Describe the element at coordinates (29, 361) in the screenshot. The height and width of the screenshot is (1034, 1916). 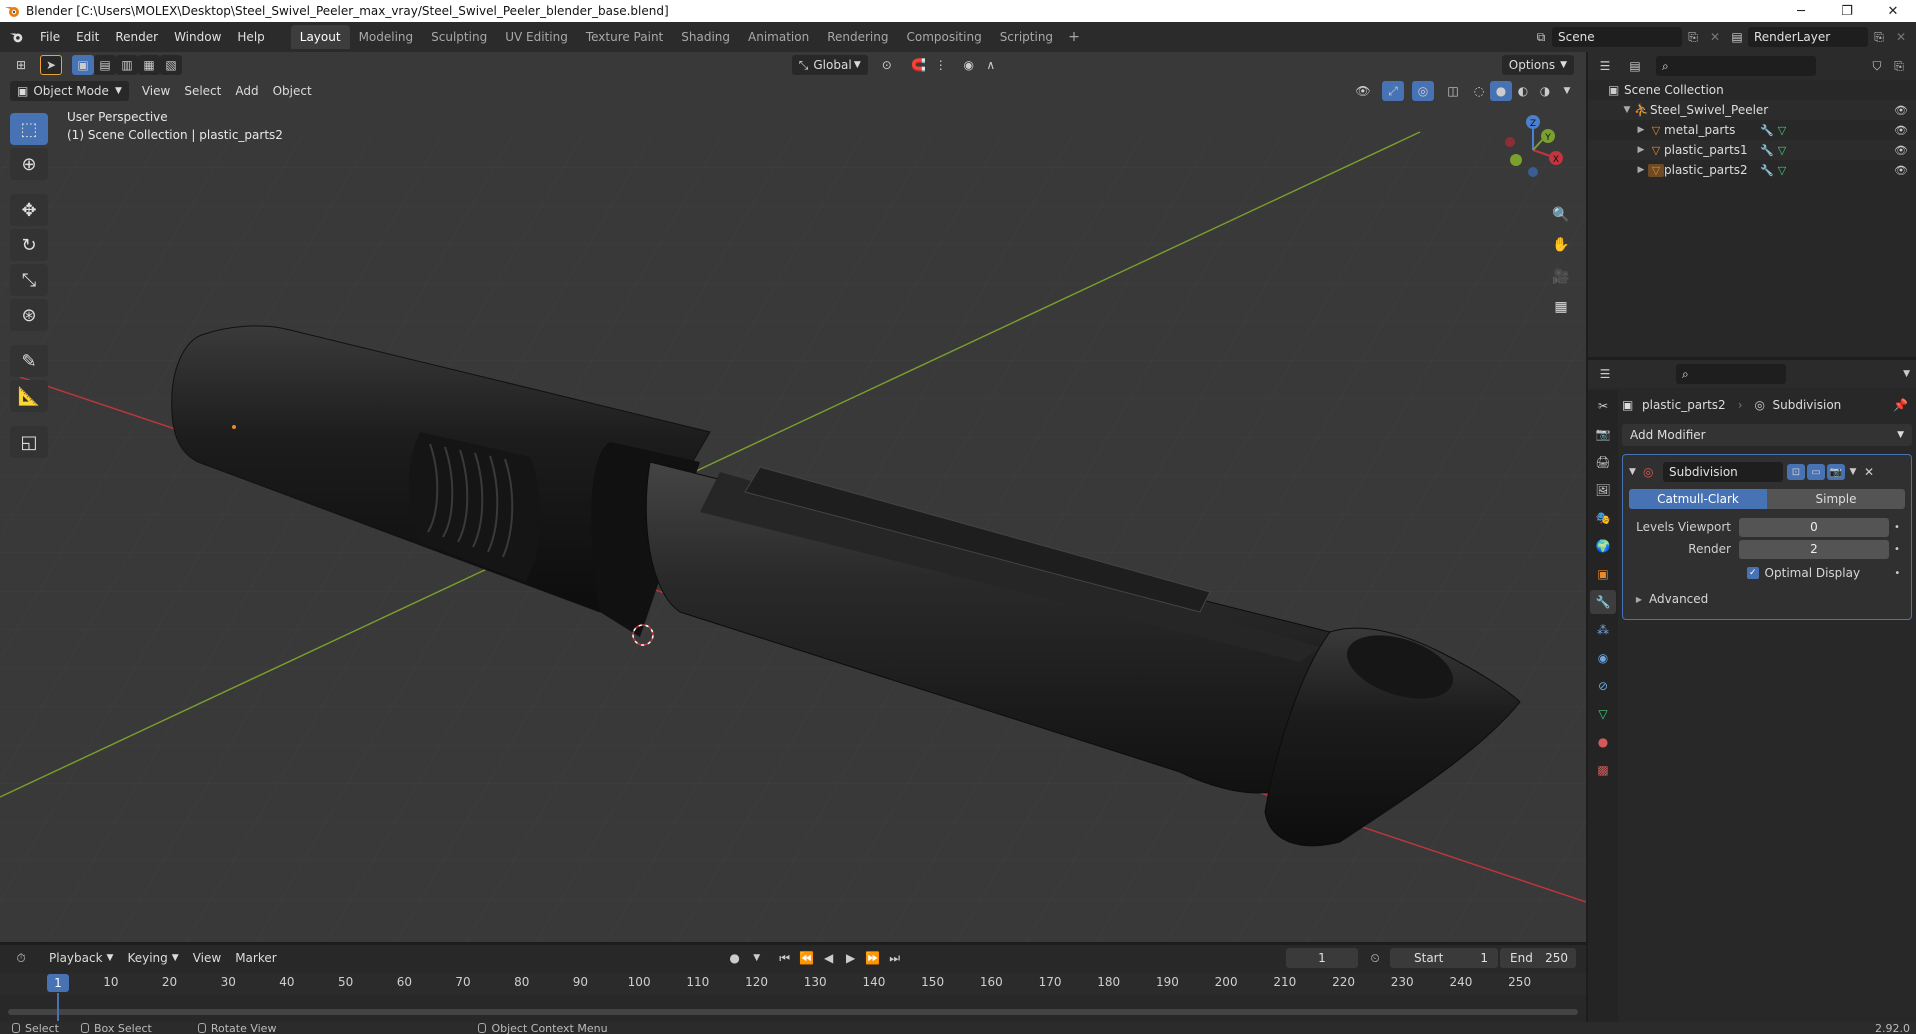
I see `annotate-tool-icon: ✎` at that location.